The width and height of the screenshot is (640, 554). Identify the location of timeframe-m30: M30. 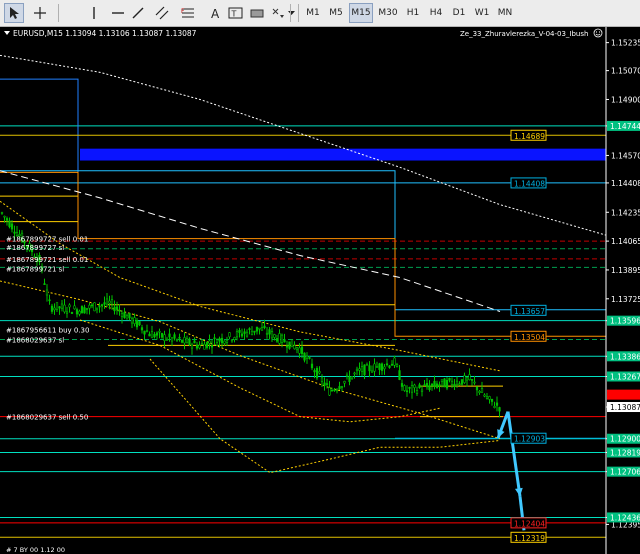
(388, 13).